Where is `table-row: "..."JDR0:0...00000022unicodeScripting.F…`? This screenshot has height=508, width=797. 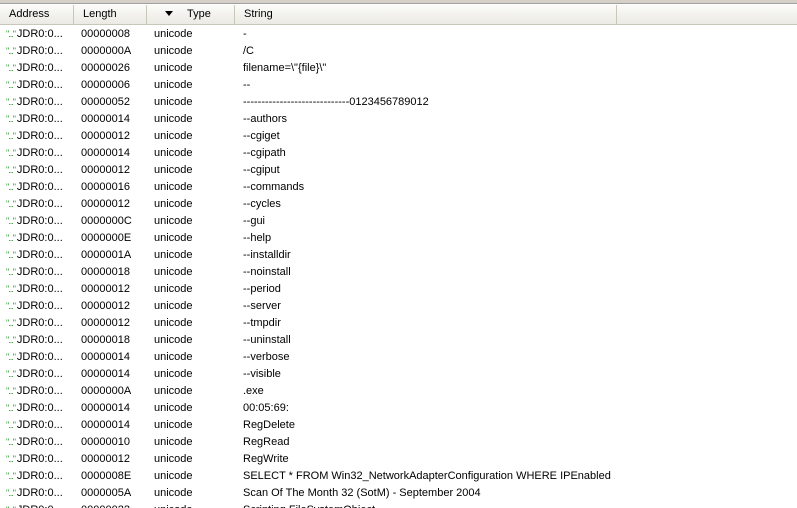 table-row: "..."JDR0:0...00000022unicodeScripting.F… is located at coordinates (398, 505).